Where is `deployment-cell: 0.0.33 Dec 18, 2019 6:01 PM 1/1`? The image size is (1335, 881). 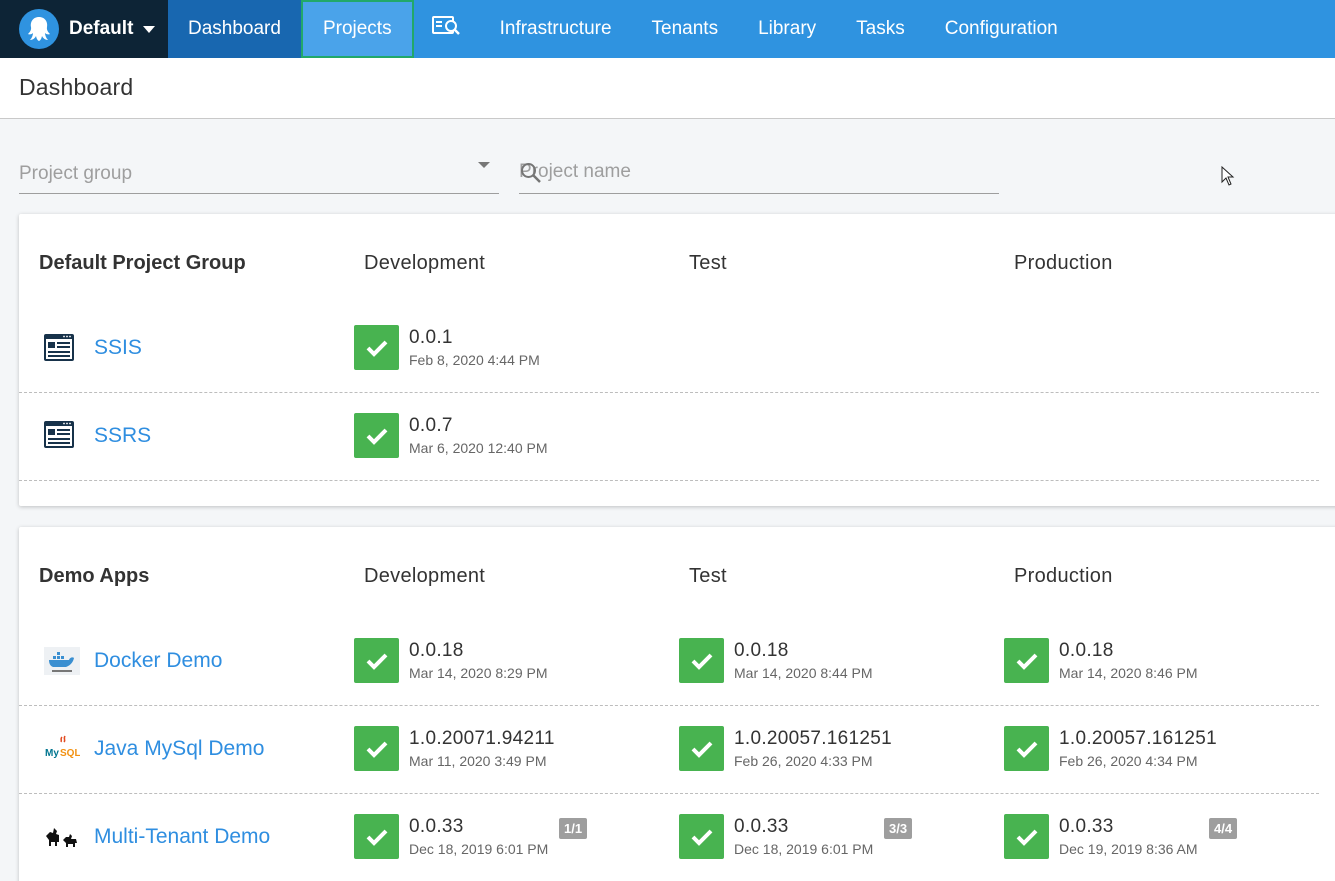
deployment-cell: 0.0.33 Dec 18, 2019 6:01 PM 1/1 is located at coordinates (504, 839).